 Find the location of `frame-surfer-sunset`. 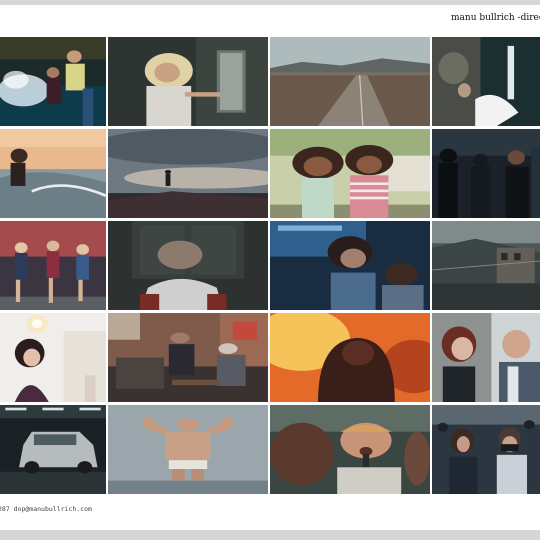

frame-surfer-sunset is located at coordinates (53, 173).